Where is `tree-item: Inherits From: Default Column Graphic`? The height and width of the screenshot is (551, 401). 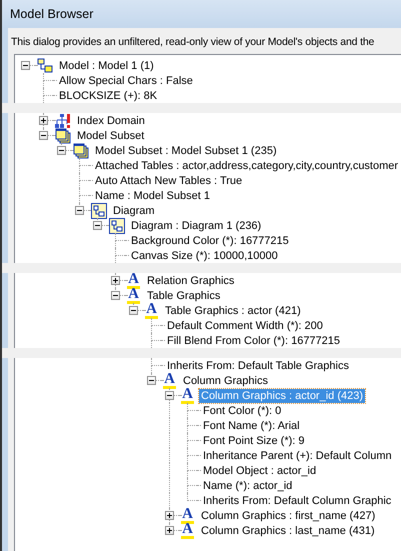 tree-item: Inherits From: Default Column Graphic is located at coordinates (297, 501).